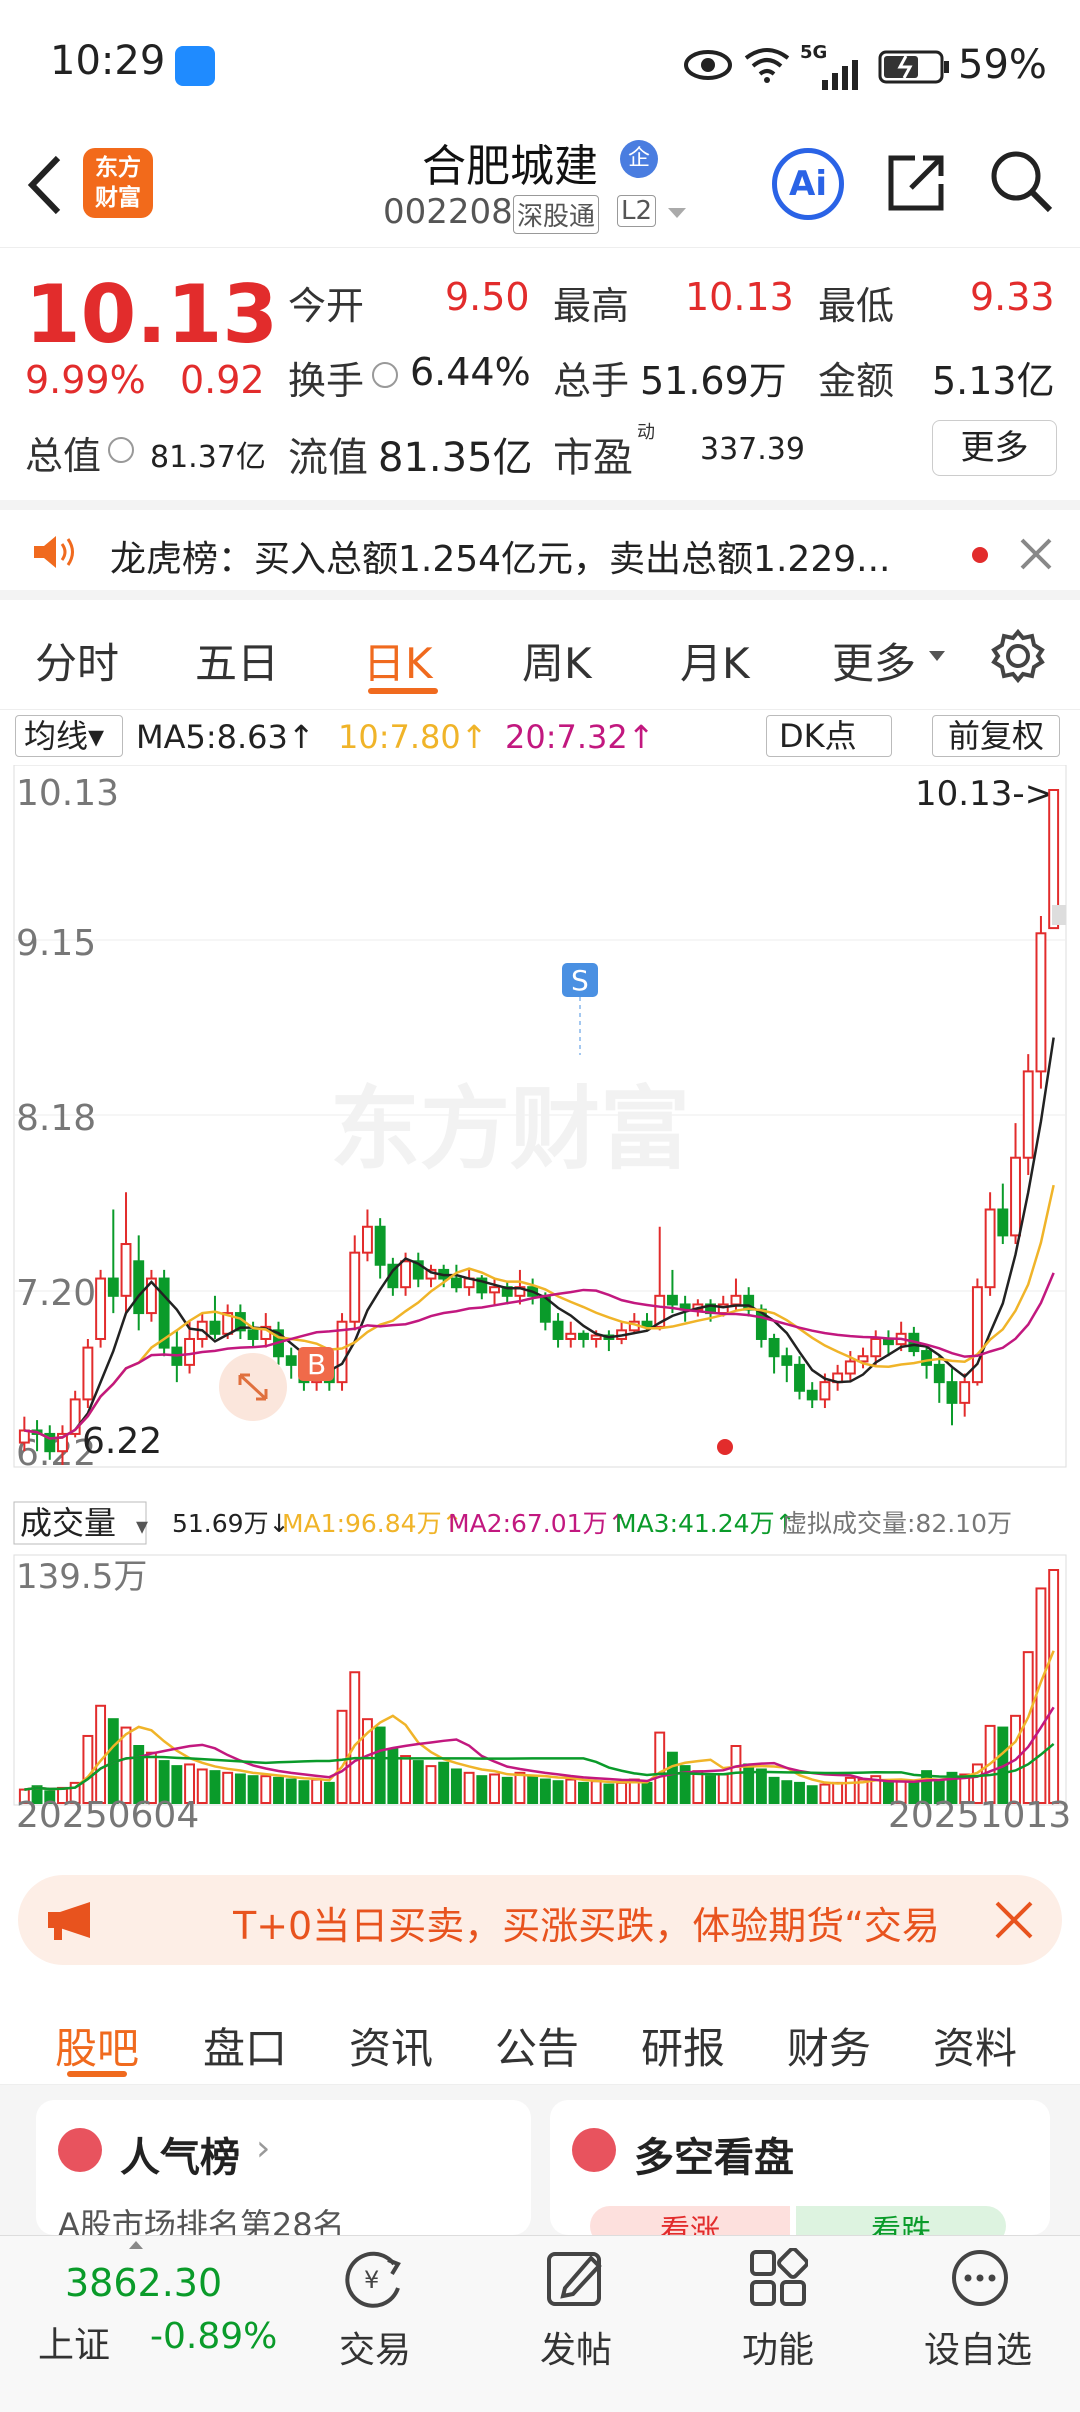  What do you see at coordinates (143, 2283) in the screenshot?
I see `index-value: 3862.30` at bounding box center [143, 2283].